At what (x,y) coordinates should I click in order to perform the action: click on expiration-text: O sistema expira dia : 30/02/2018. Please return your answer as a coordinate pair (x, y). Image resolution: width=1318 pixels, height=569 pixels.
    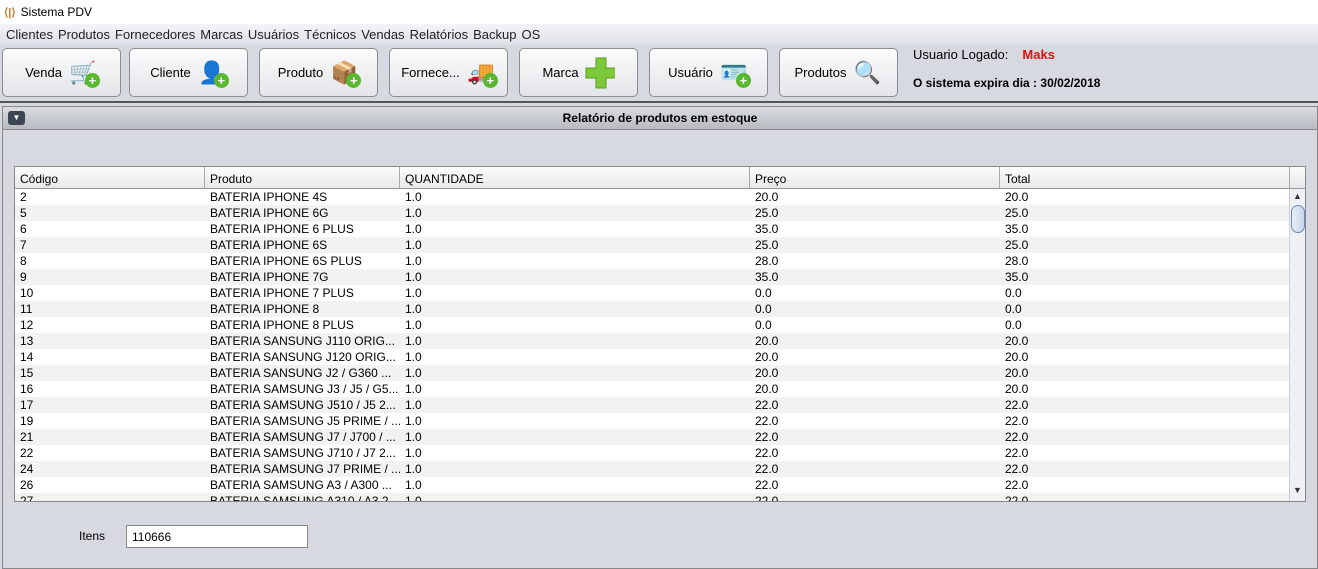
    Looking at the image, I should click on (1007, 83).